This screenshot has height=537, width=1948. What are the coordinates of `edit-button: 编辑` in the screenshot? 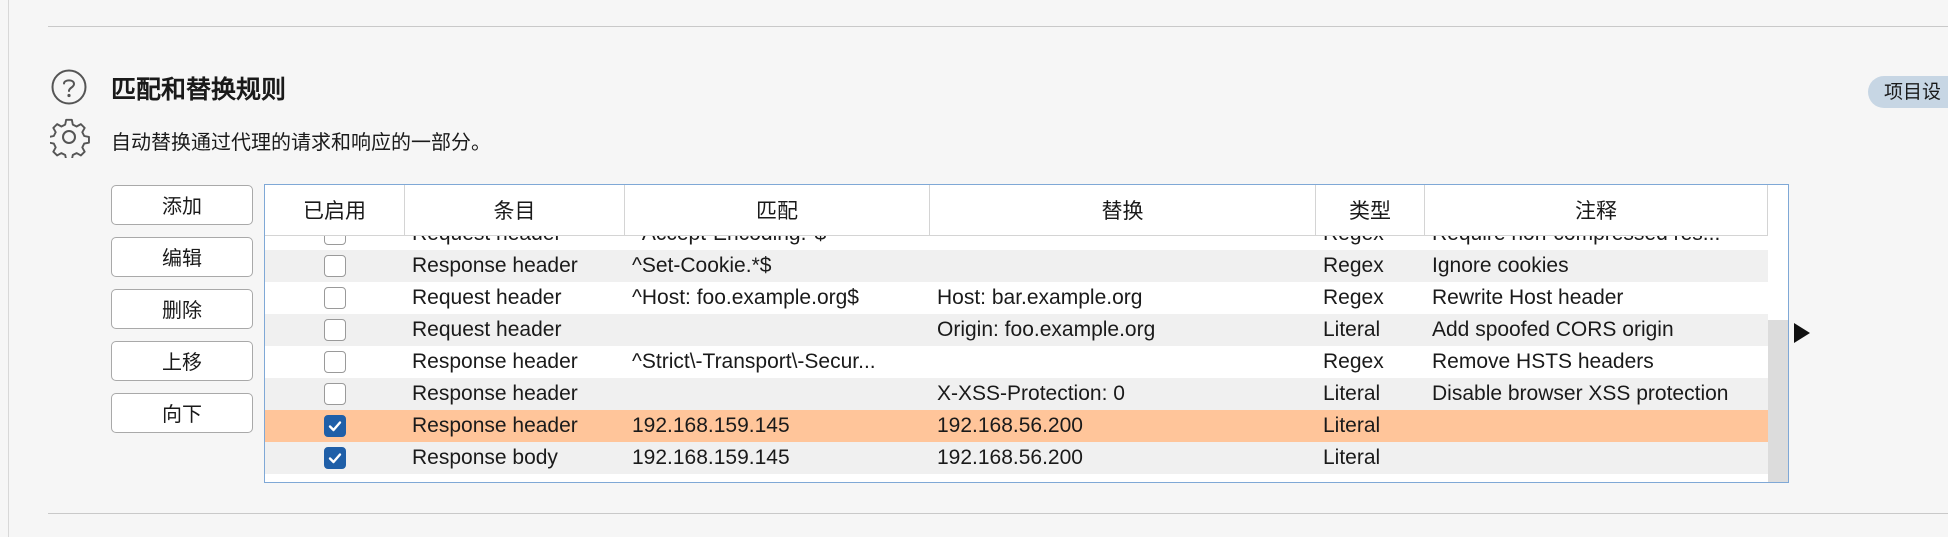 It's located at (182, 257).